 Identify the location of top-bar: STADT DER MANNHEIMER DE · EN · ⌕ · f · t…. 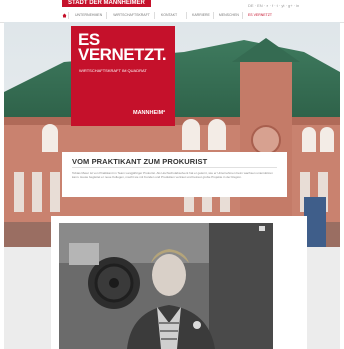
(172, 11).